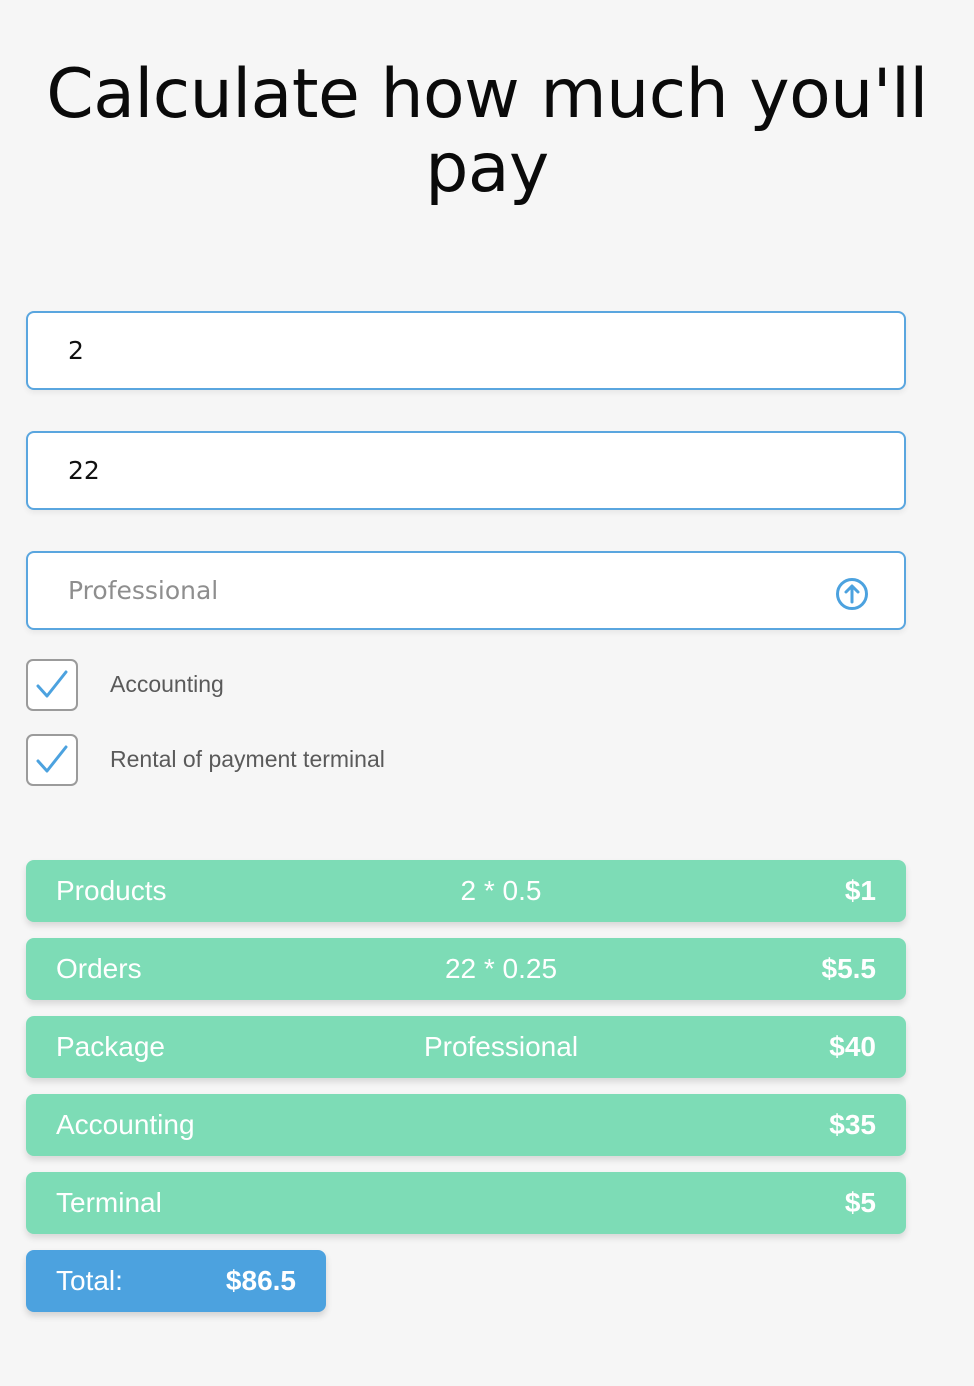 The width and height of the screenshot is (974, 1386). What do you see at coordinates (849, 968) in the screenshot?
I see `row-price: $5.5` at bounding box center [849, 968].